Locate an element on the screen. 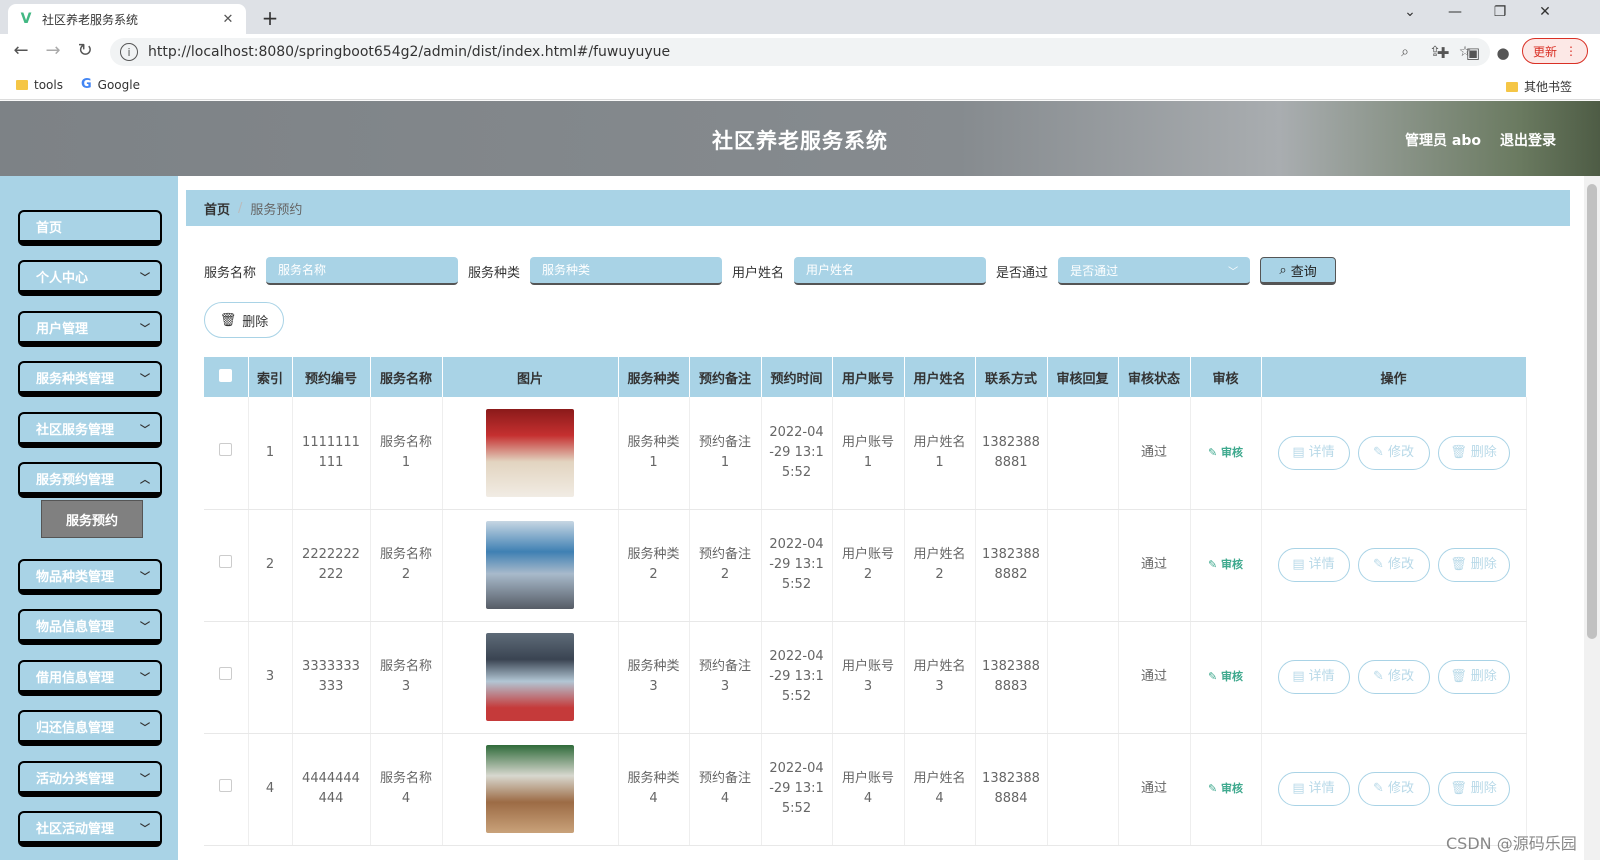  chevron-up-icon: ︿ is located at coordinates (145, 480).